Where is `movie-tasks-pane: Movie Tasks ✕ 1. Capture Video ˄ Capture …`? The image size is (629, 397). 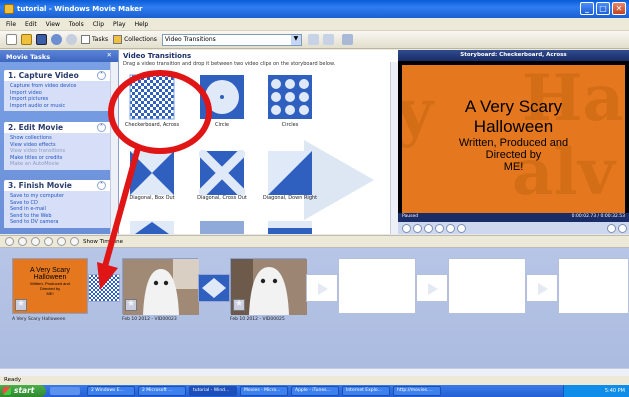 movie-tasks-pane: Movie Tasks ✕ 1. Capture Video ˄ Capture … is located at coordinates (59, 142).